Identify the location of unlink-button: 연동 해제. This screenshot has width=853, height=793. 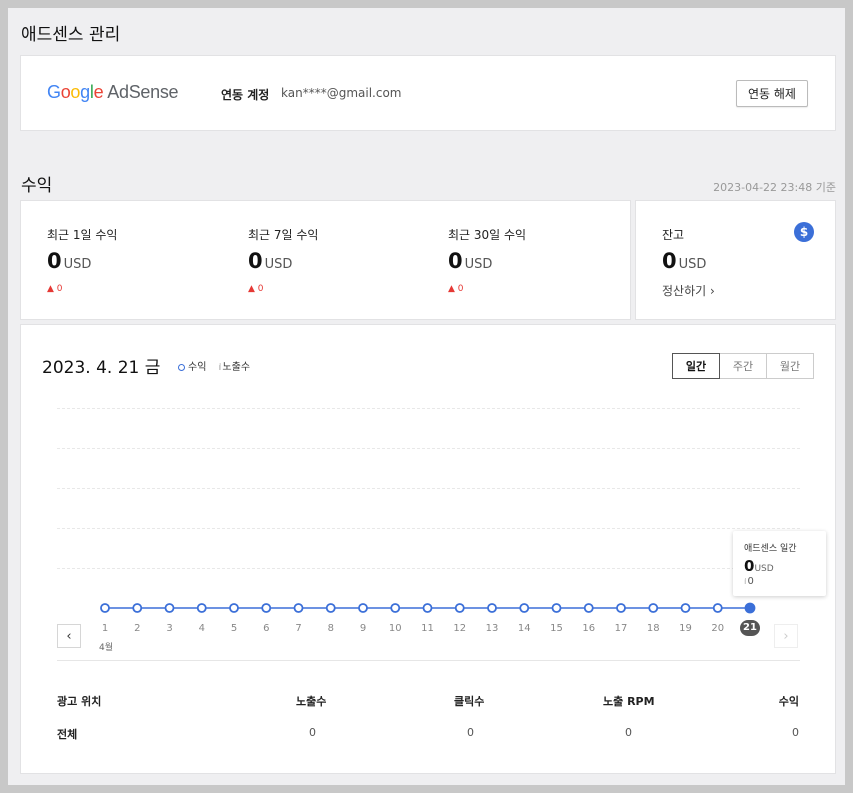
(772, 93).